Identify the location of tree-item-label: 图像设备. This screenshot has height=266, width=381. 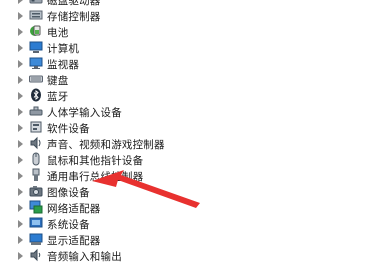
(68, 193).